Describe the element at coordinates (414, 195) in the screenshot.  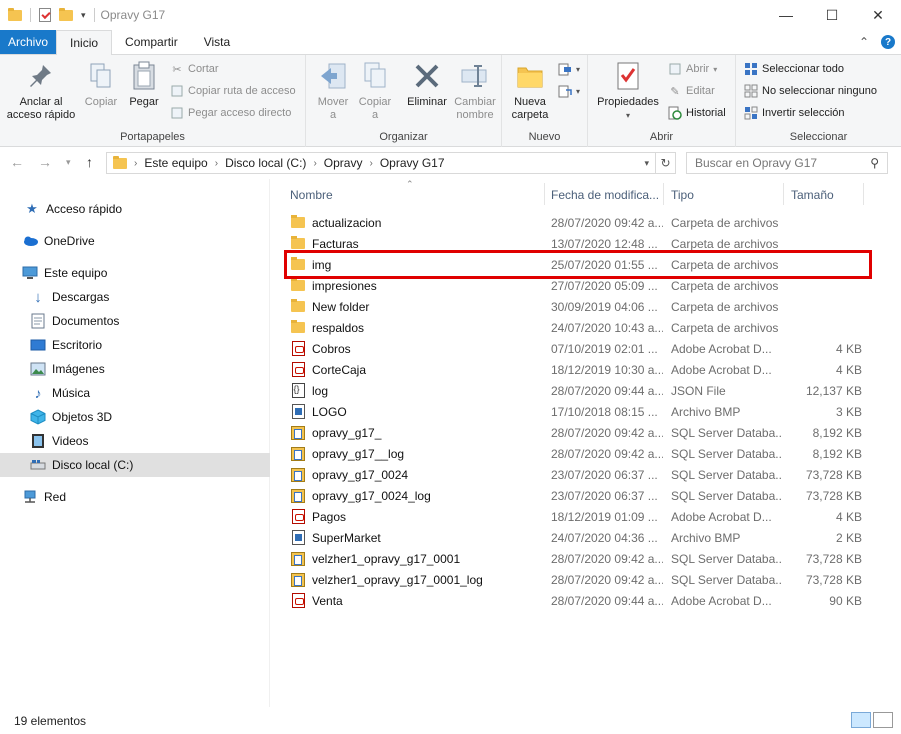
I see `column-header-name: Nombre` at that location.